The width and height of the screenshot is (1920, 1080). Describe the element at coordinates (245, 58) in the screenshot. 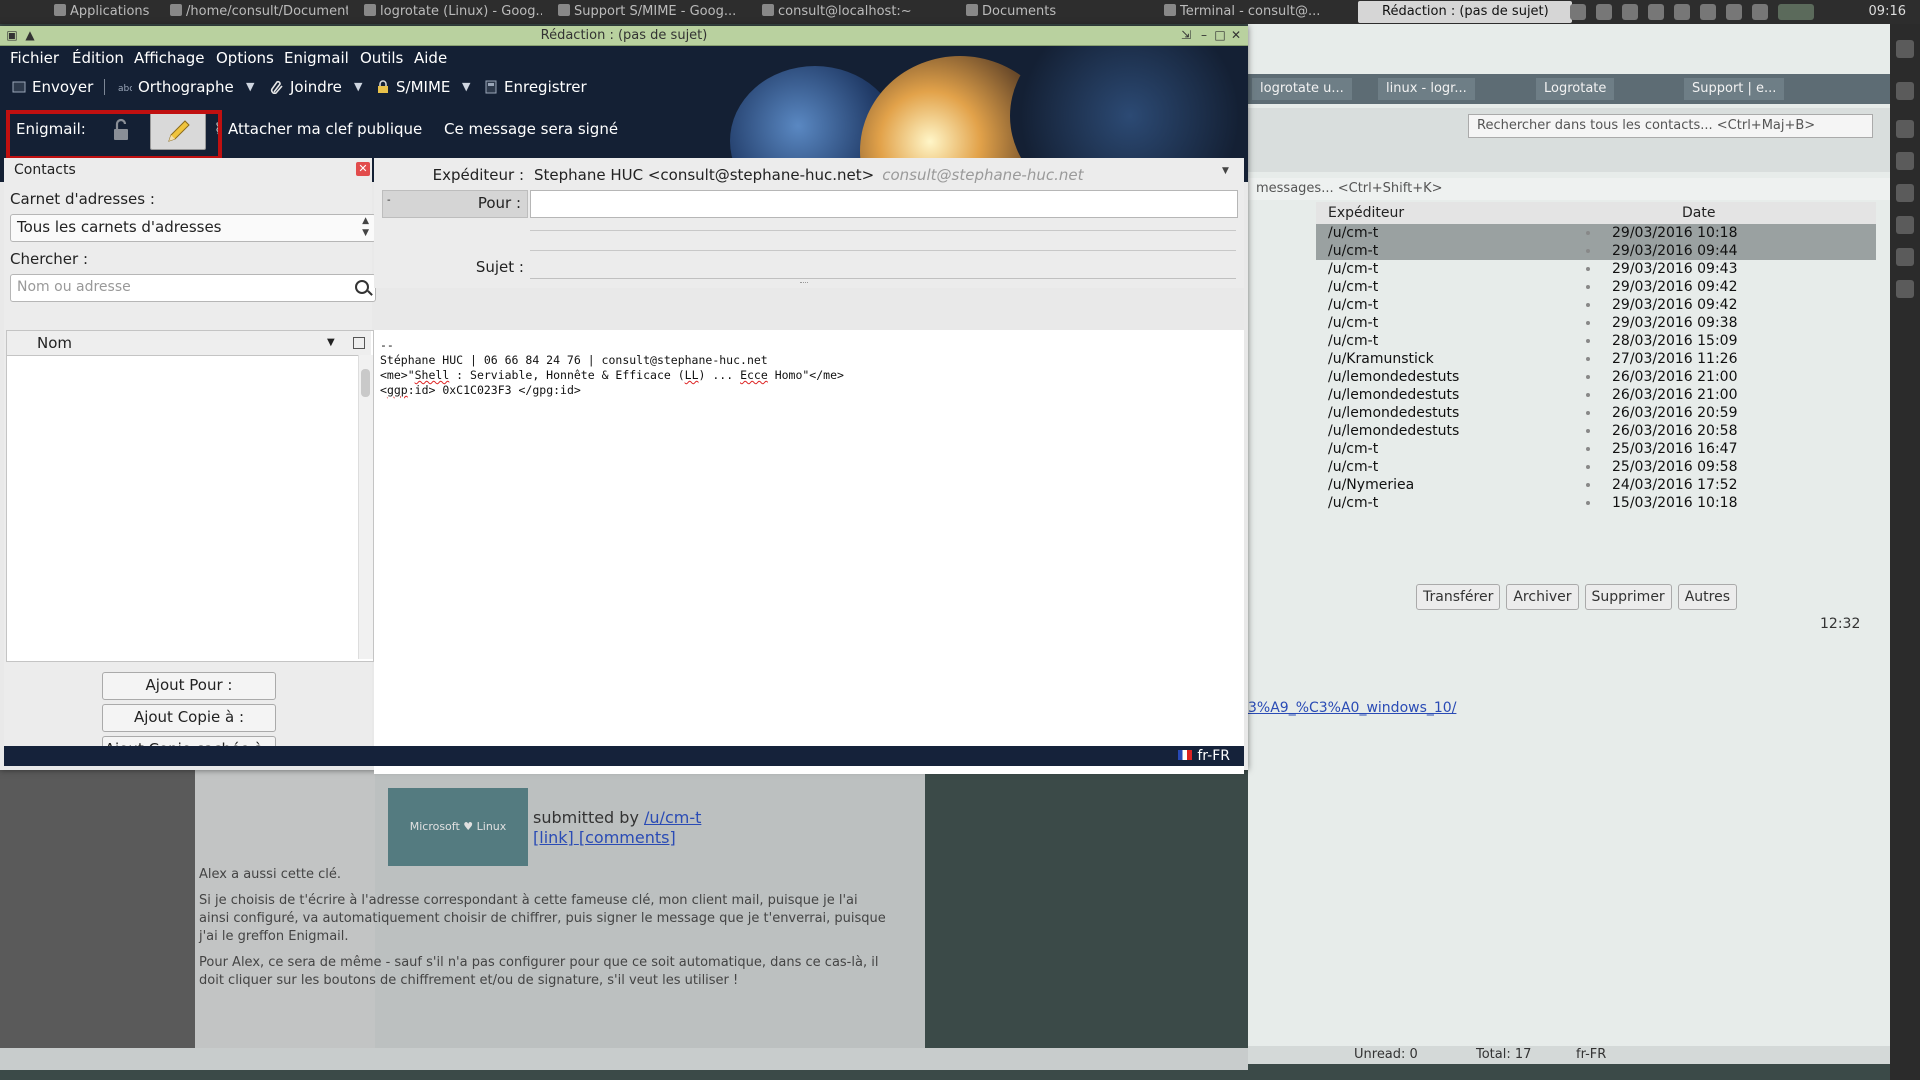

I see `menu-options: Options` at that location.